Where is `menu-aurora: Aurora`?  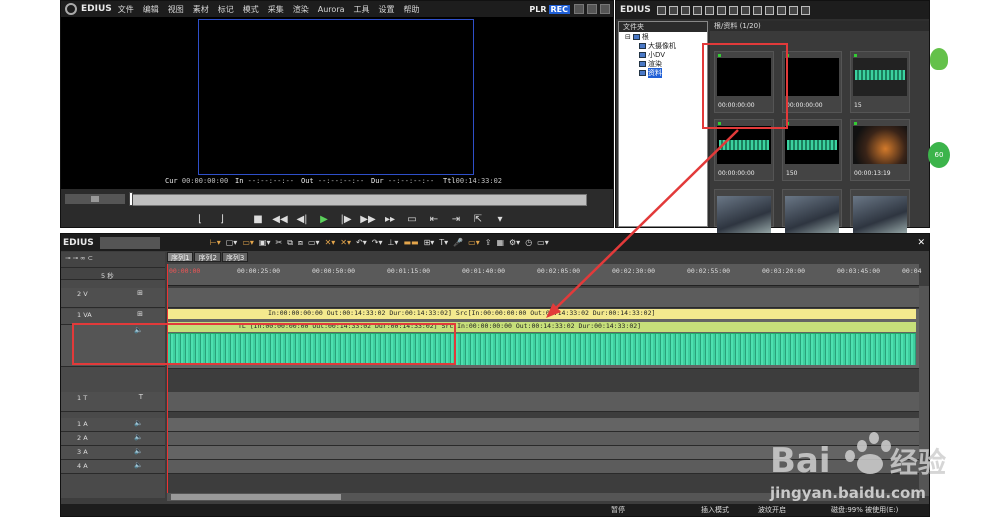
menu-aurora: Aurora is located at coordinates (331, 9).